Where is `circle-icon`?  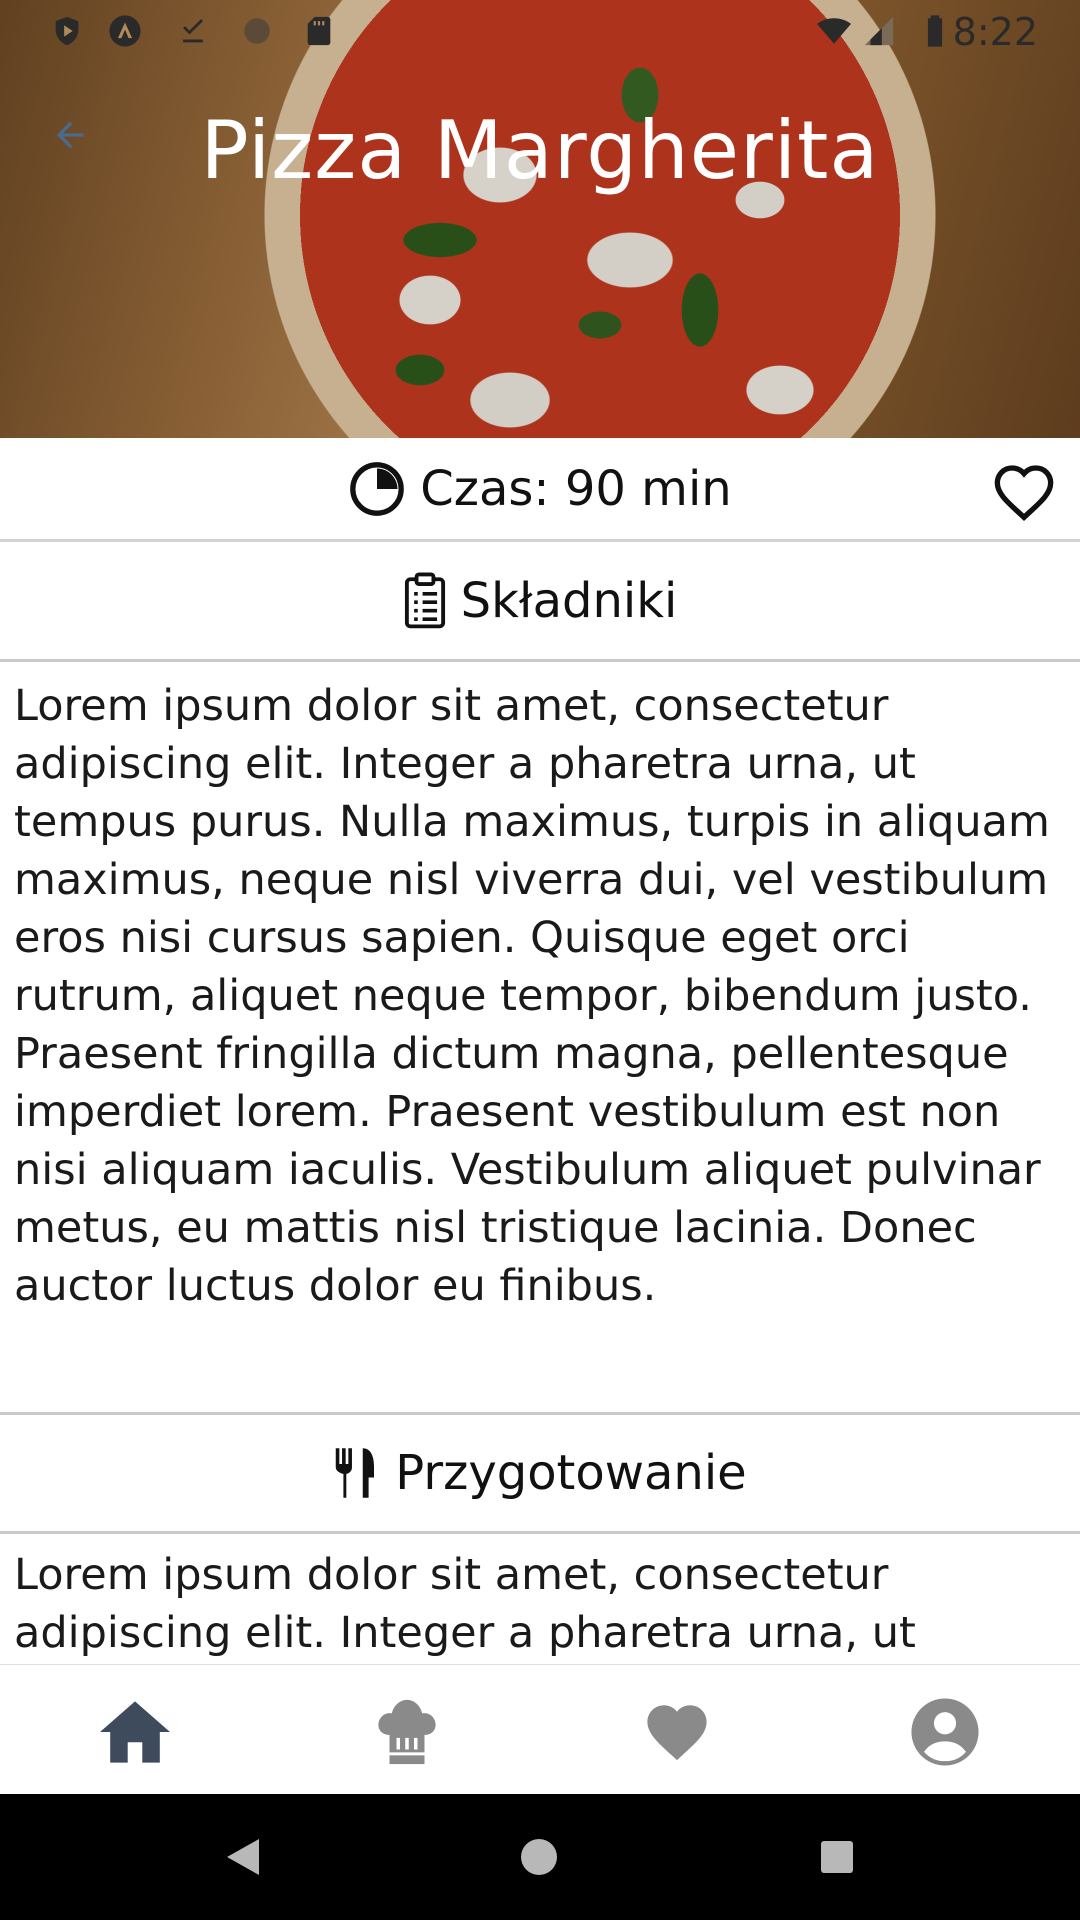
circle-icon is located at coordinates (257, 31).